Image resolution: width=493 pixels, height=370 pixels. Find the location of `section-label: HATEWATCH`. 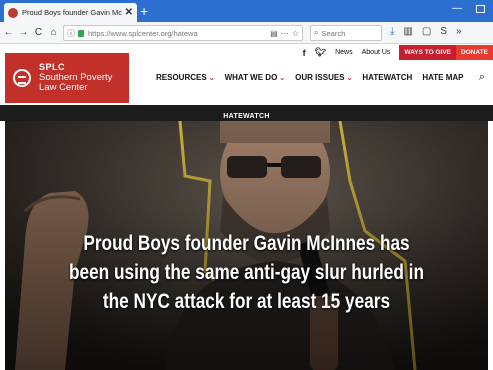

section-label: HATEWATCH is located at coordinates (246, 116).